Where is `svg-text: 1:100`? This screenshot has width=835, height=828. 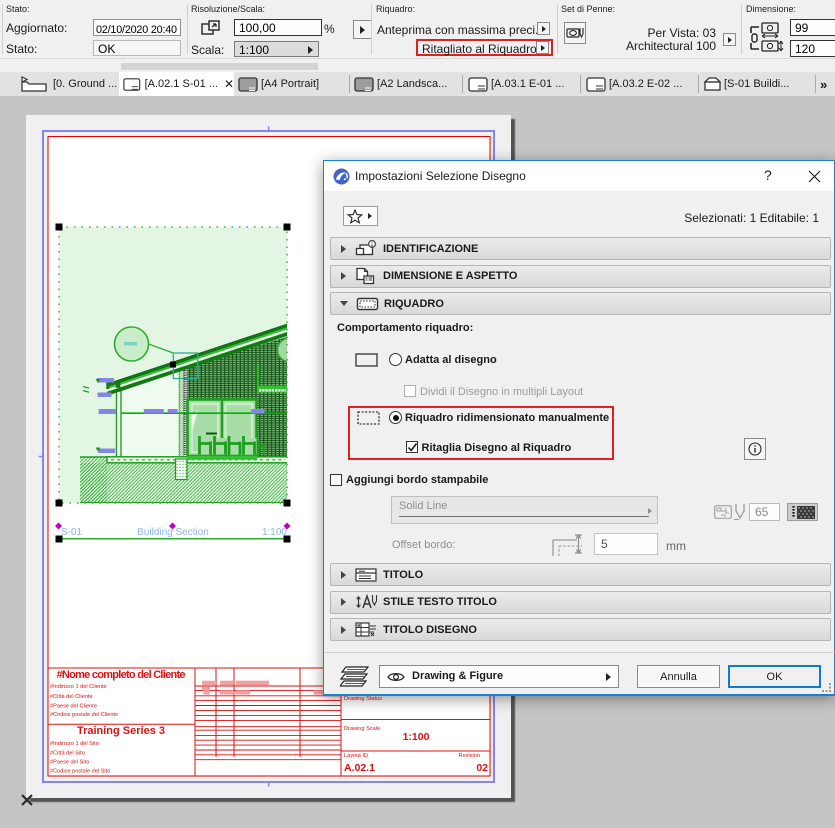
svg-text: 1:100 is located at coordinates (416, 737).